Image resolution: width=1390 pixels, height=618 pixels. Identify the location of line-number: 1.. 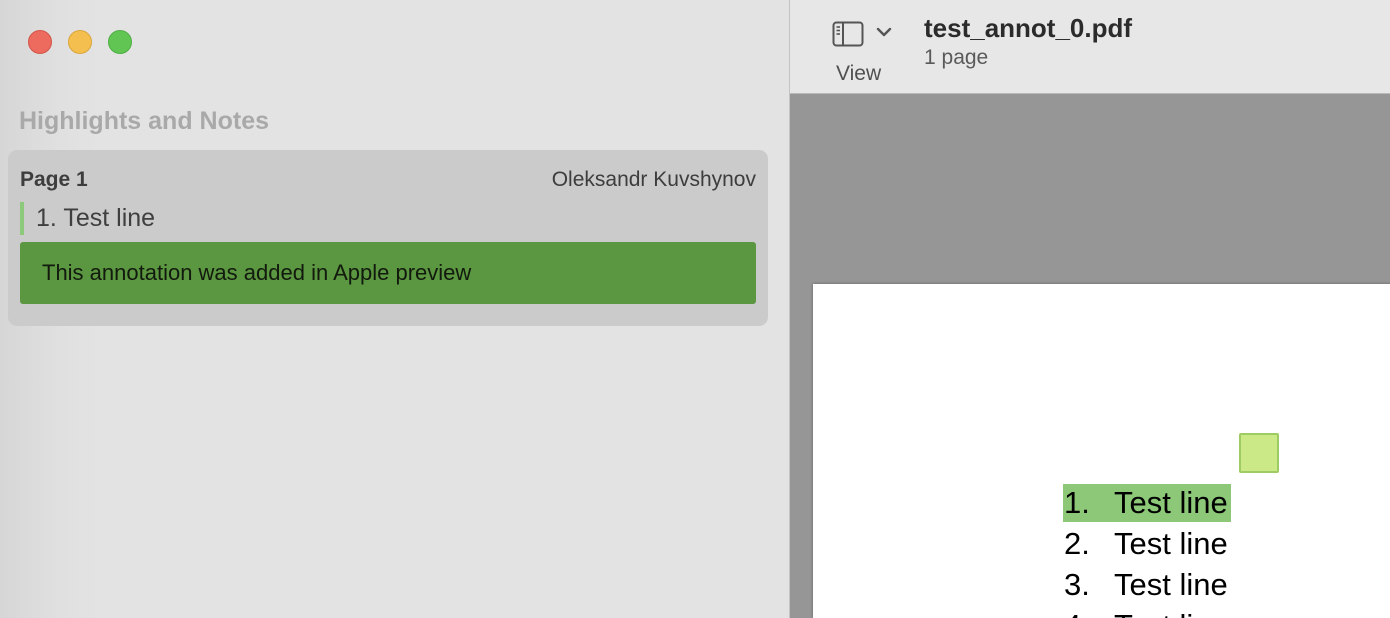
(1077, 502).